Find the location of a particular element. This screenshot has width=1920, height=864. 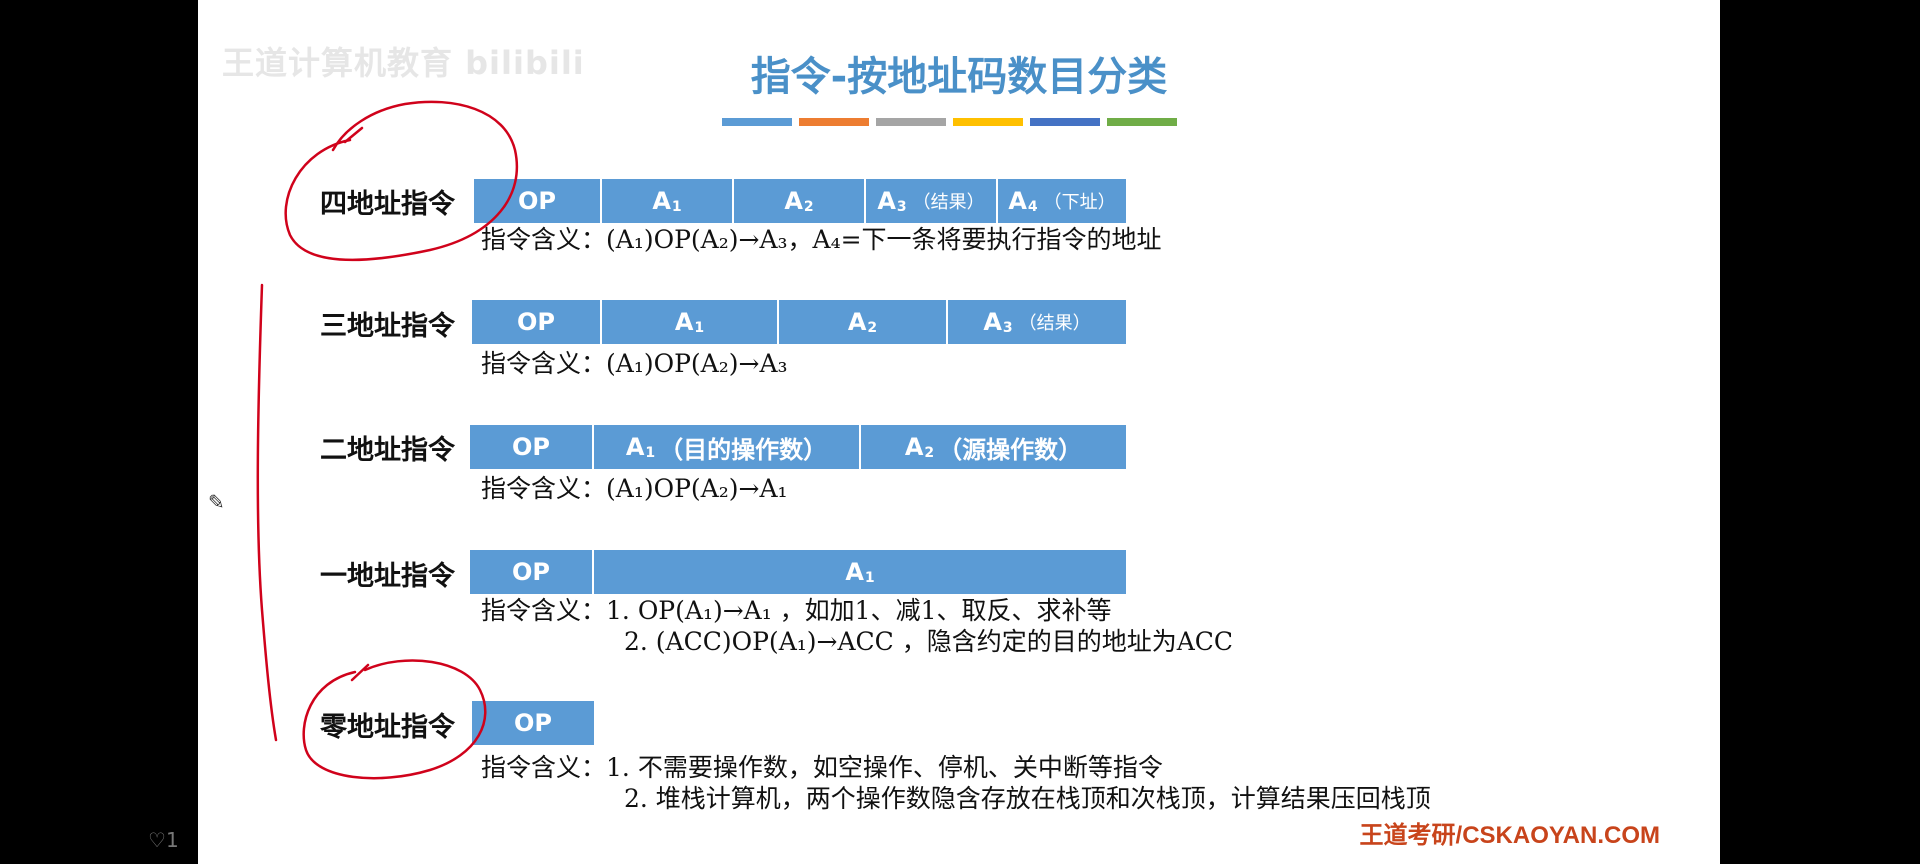

four-address-meaning: 指令含义：(A₁)OP(A₂)→A₃，A₄=下一条将要执行指令的地址 is located at coordinates (821, 239).